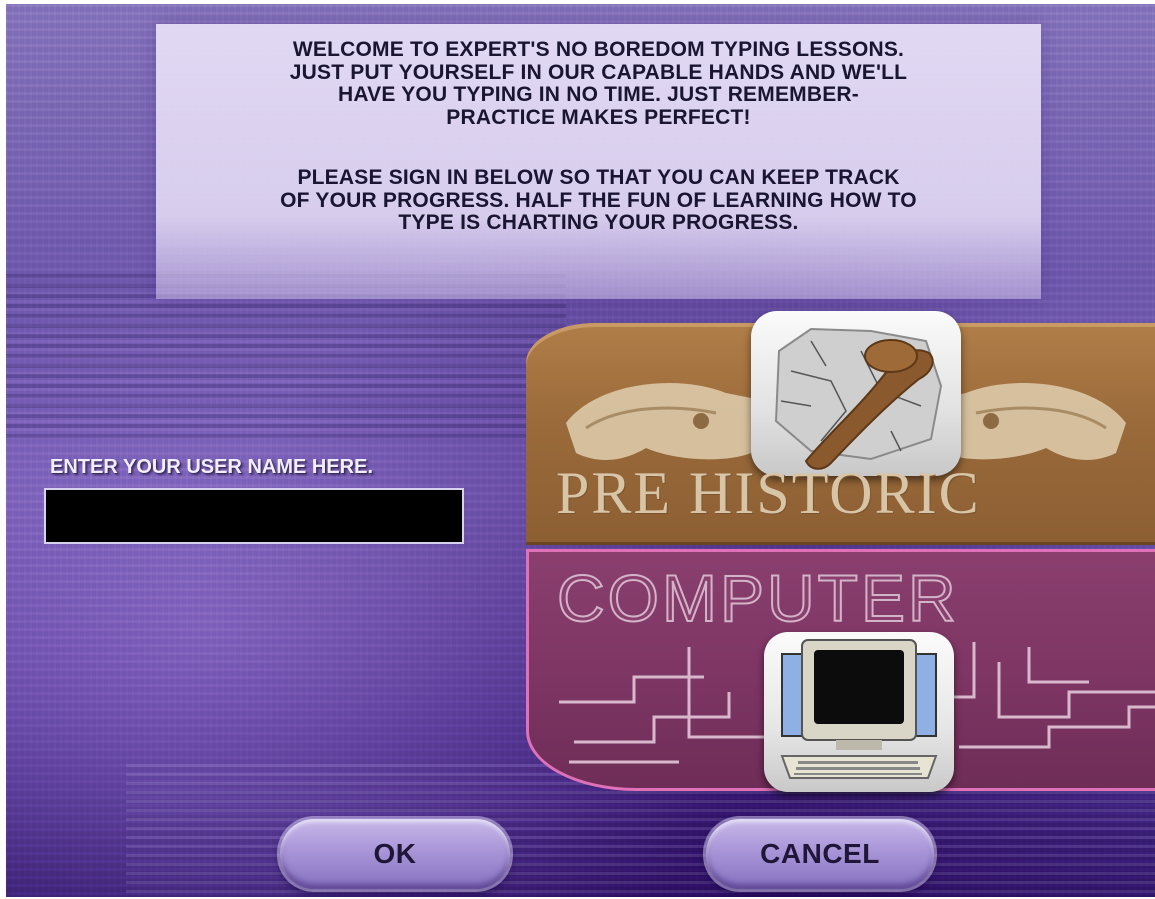 The width and height of the screenshot is (1155, 899). What do you see at coordinates (856, 393) in the screenshot?
I see `club-on-stone-icon` at bounding box center [856, 393].